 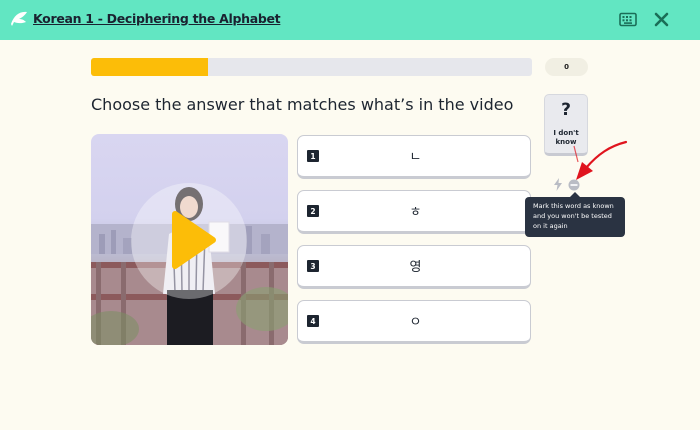 I want to click on keyboard-icon, so click(x=628, y=19).